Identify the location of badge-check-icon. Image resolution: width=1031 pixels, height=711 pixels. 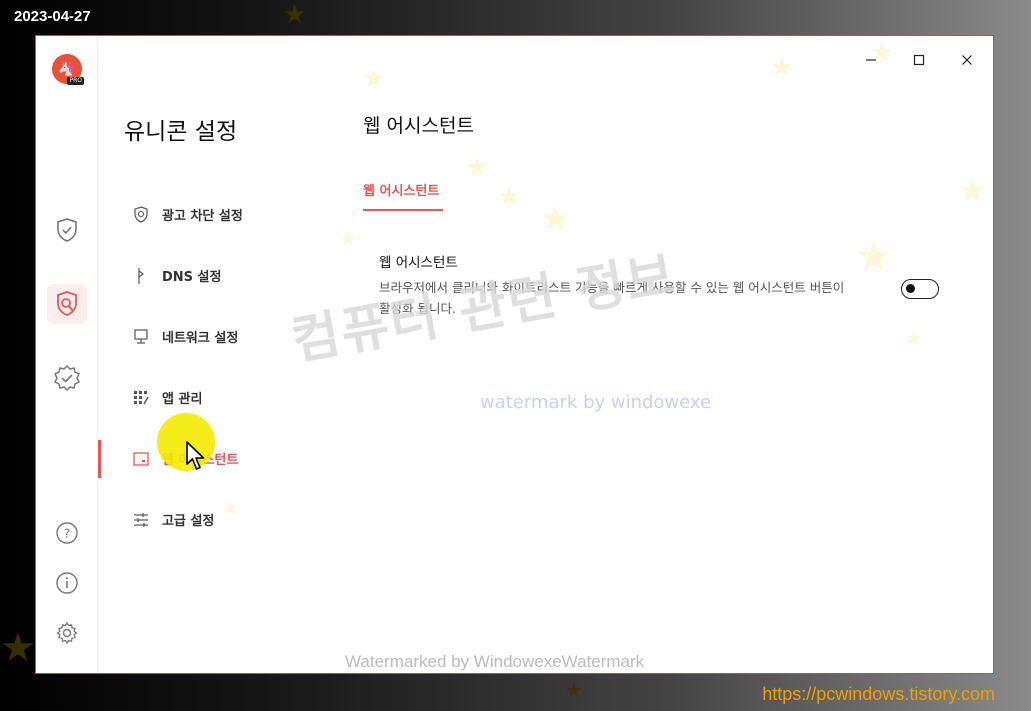
(67, 378).